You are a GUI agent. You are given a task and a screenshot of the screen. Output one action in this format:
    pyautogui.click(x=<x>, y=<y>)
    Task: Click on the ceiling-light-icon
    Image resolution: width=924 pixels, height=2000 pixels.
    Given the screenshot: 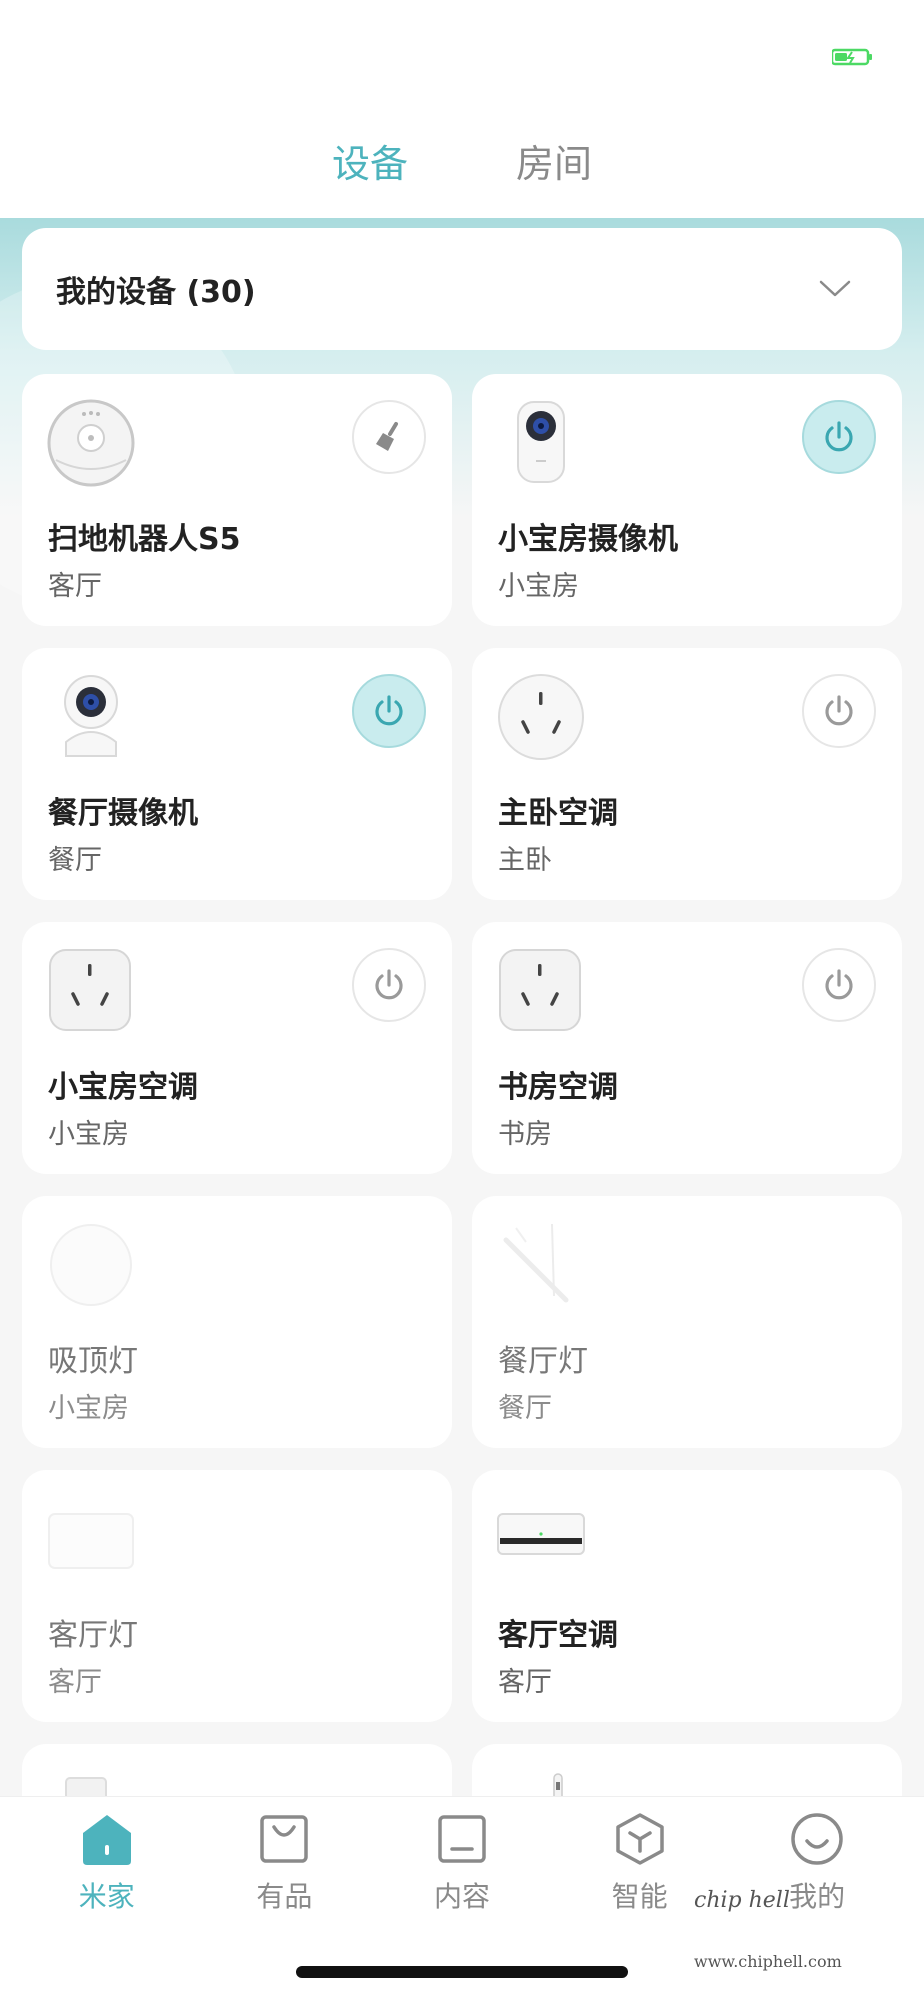 What is the action you would take?
    pyautogui.click(x=91, y=1265)
    